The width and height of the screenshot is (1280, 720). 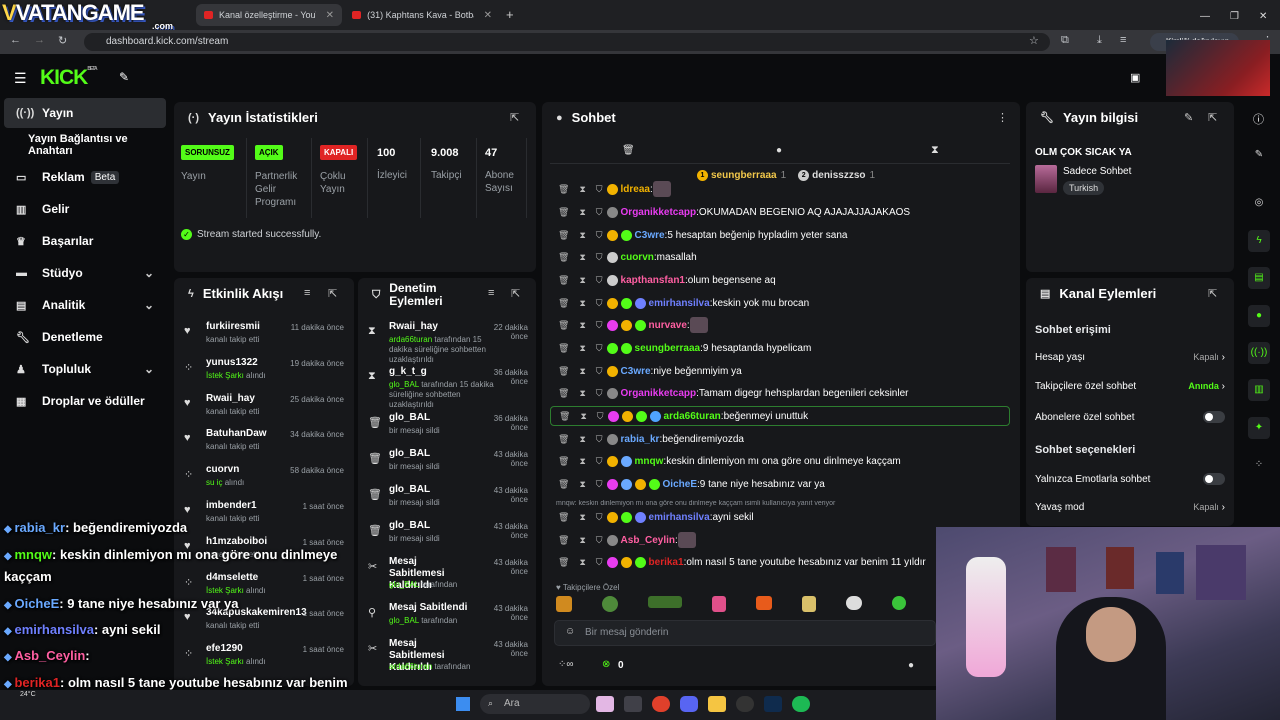 I want to click on sidebar-item-studyo: ▬ Stüdyo ⌄, so click(x=85, y=273).